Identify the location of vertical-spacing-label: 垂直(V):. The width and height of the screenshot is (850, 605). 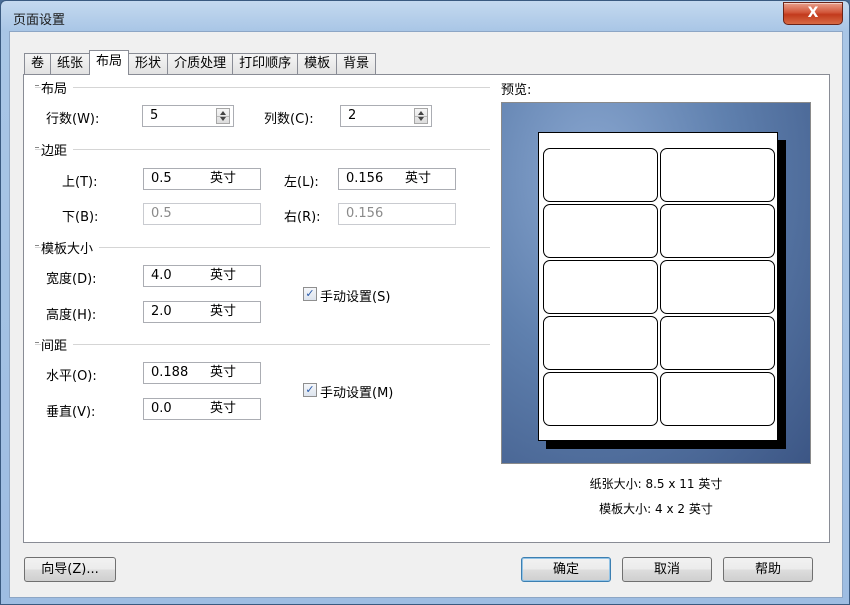
(71, 412).